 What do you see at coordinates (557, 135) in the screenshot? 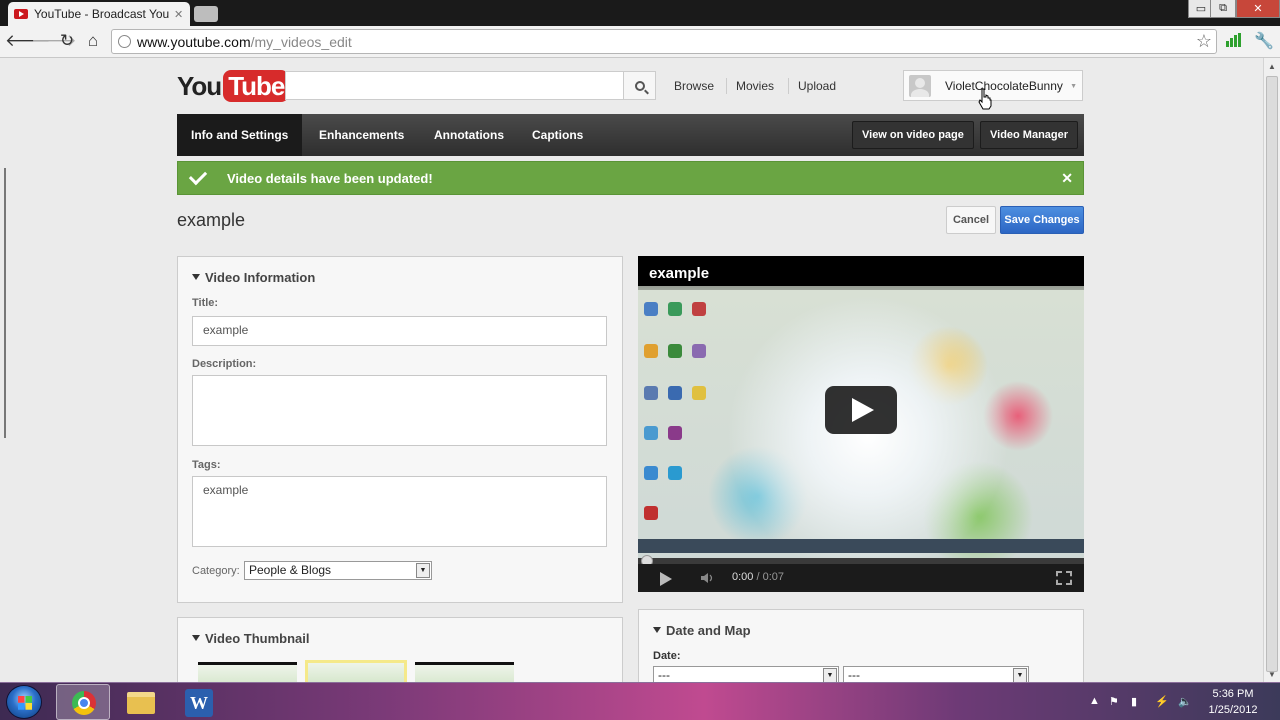
I see `tab-captions: Captions` at bounding box center [557, 135].